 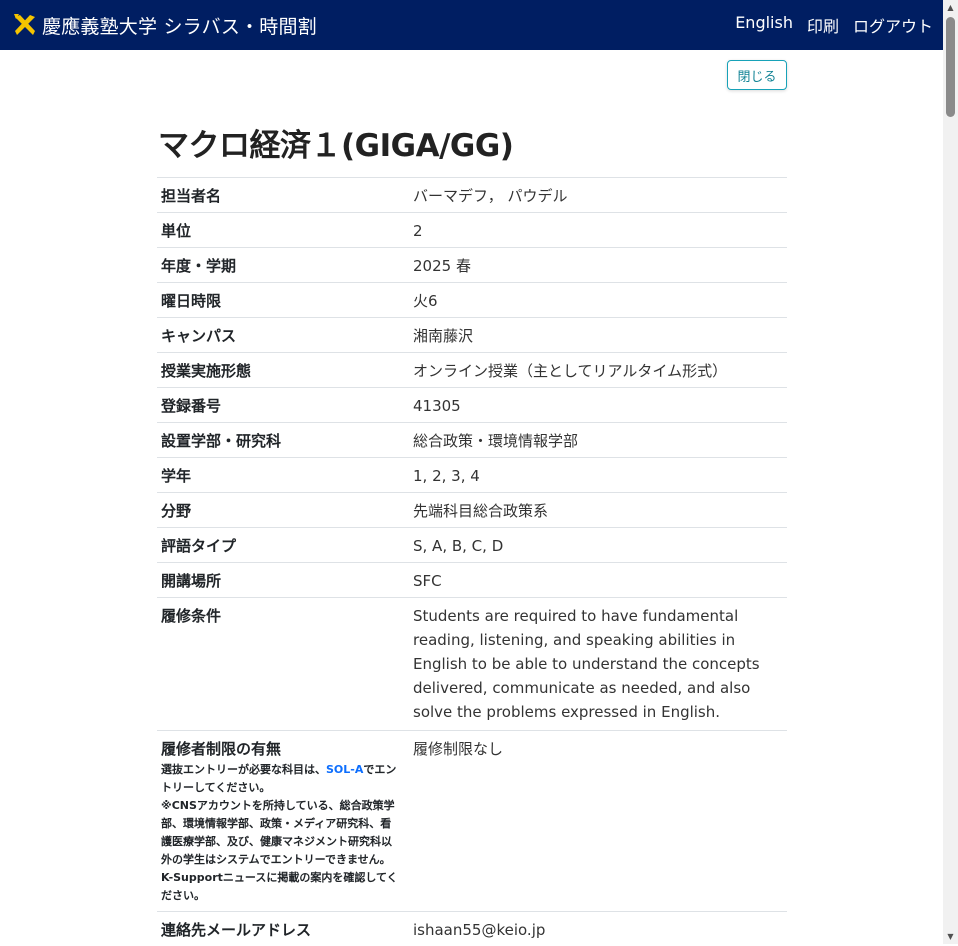 I want to click on table-row: 連絡先メールアドレス ishaan55@keio.jp, so click(x=472, y=929).